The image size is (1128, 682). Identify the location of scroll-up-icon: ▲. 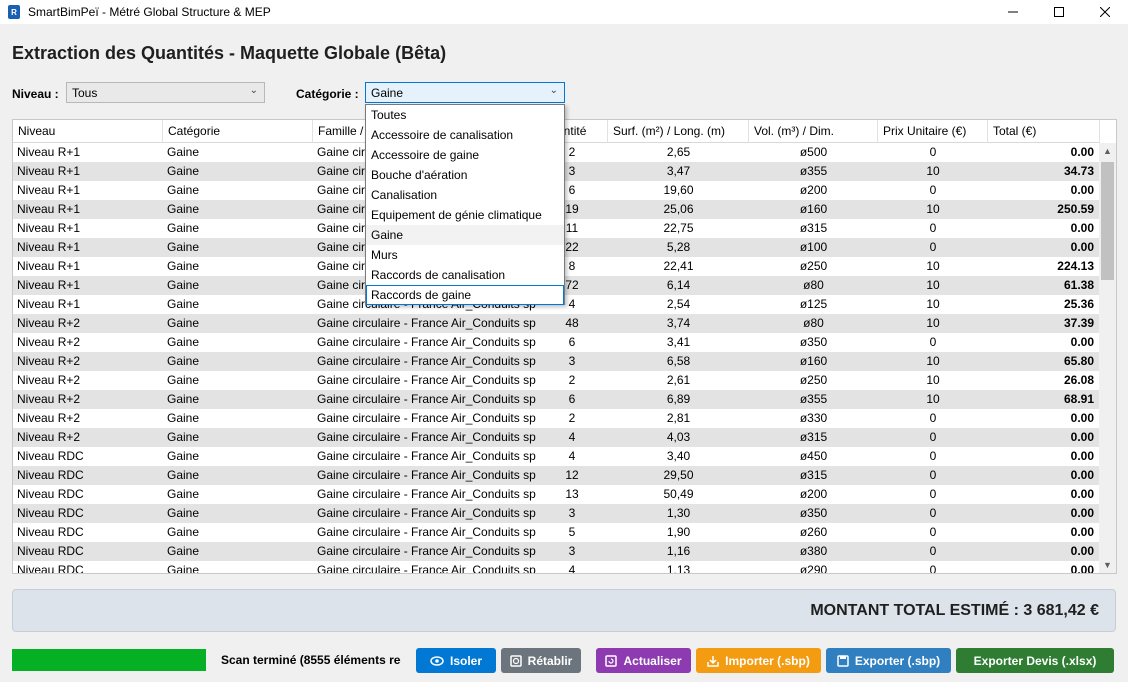
(1107, 151).